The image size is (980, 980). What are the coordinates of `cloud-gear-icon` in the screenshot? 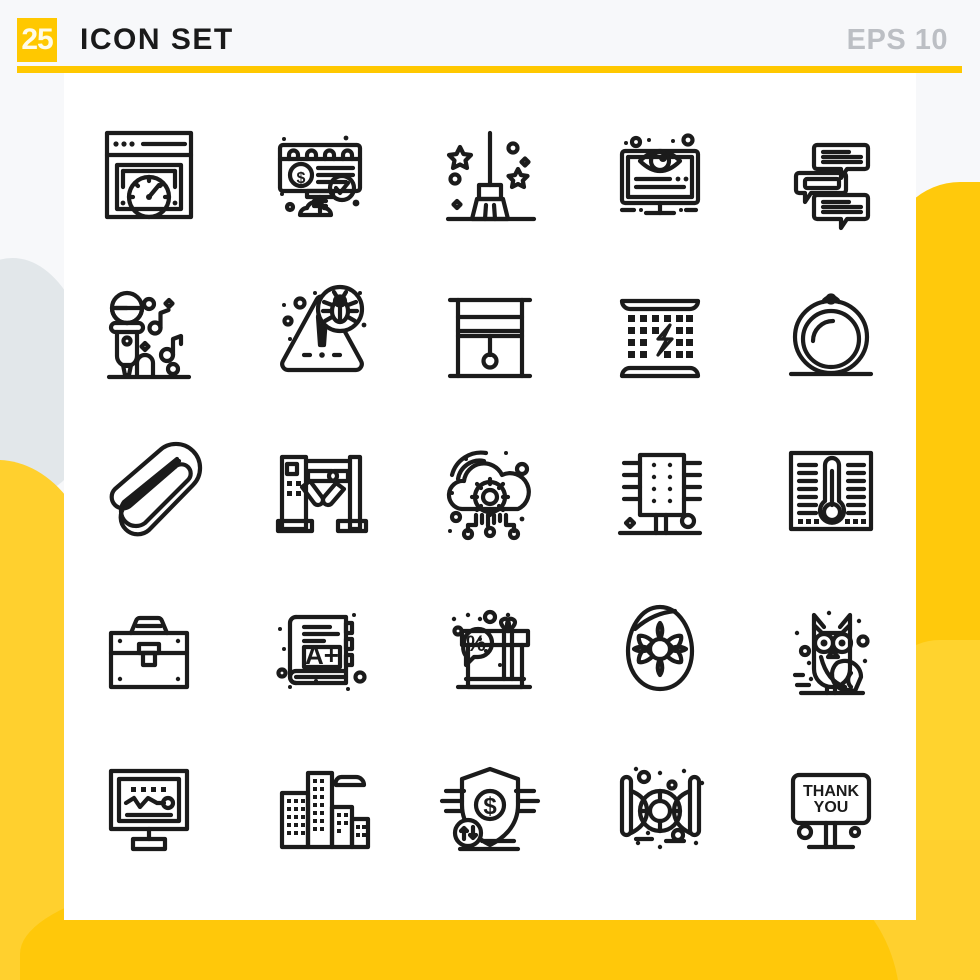 It's located at (488, 495).